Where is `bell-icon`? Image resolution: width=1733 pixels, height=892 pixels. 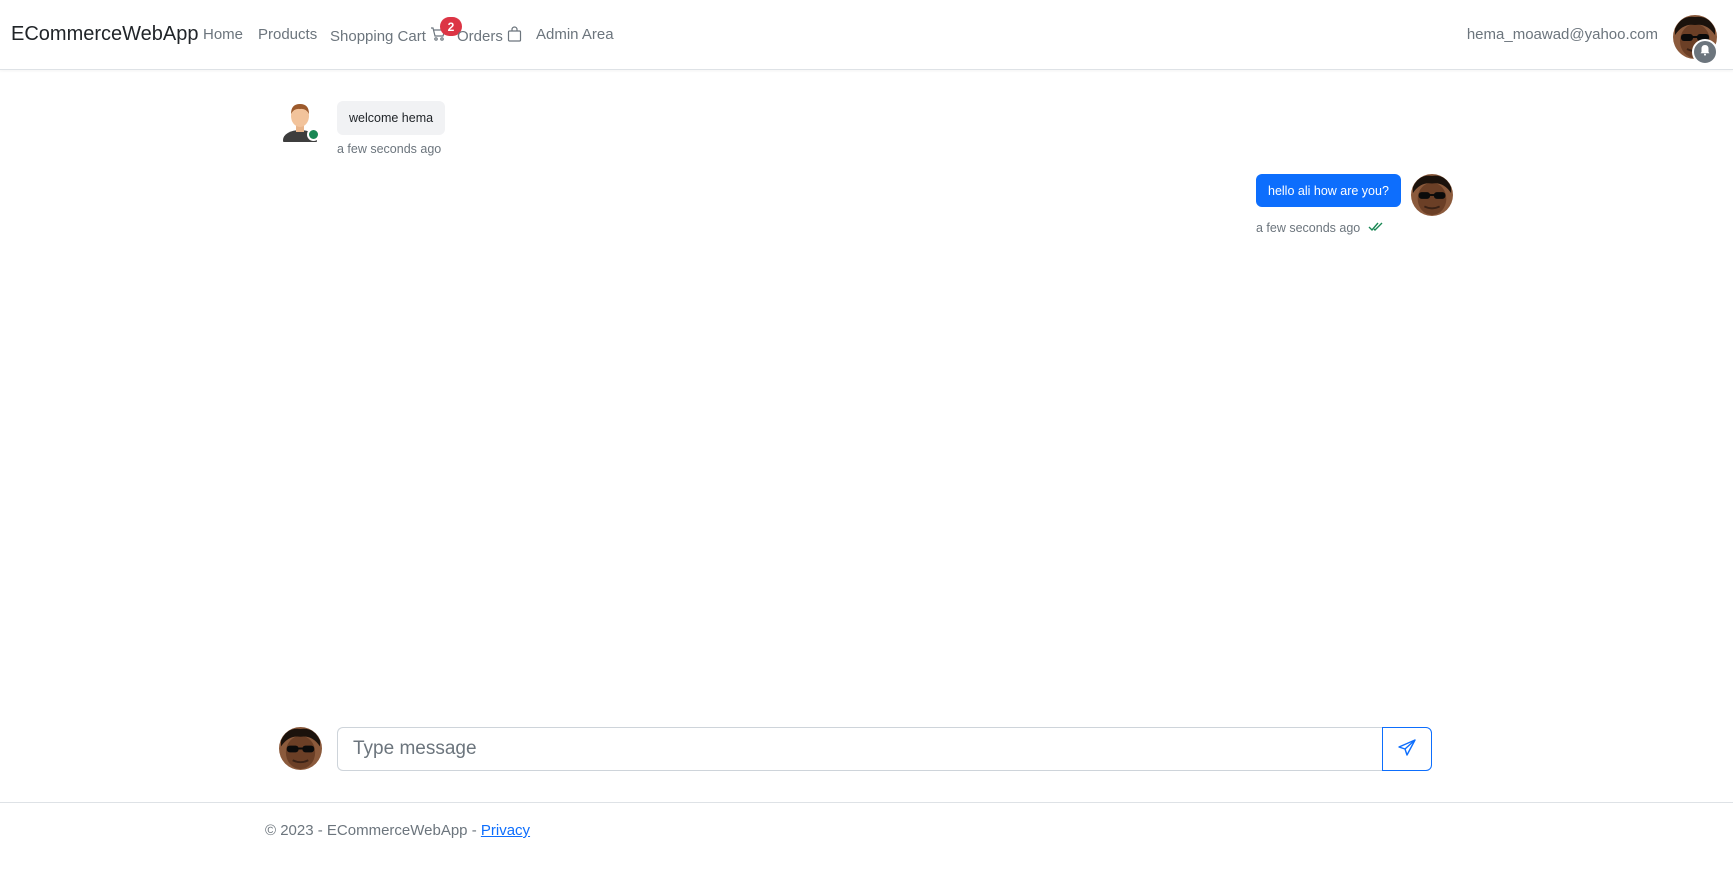
bell-icon is located at coordinates (1705, 52).